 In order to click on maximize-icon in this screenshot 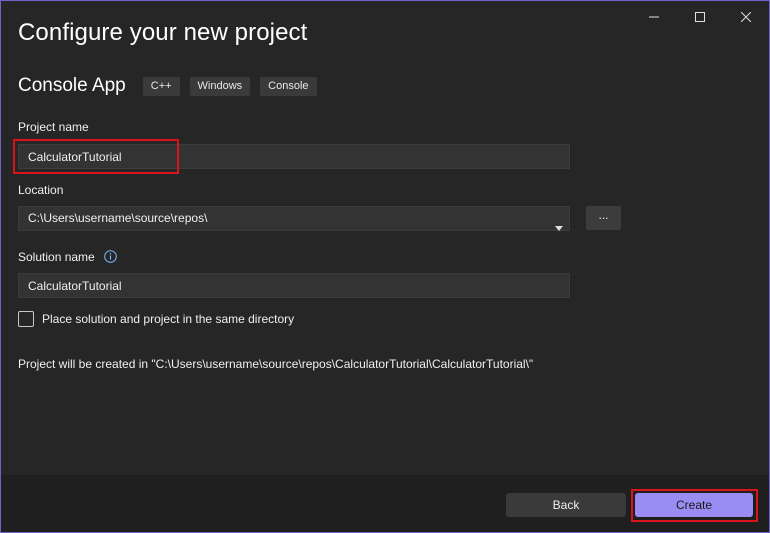, I will do `click(700, 17)`.